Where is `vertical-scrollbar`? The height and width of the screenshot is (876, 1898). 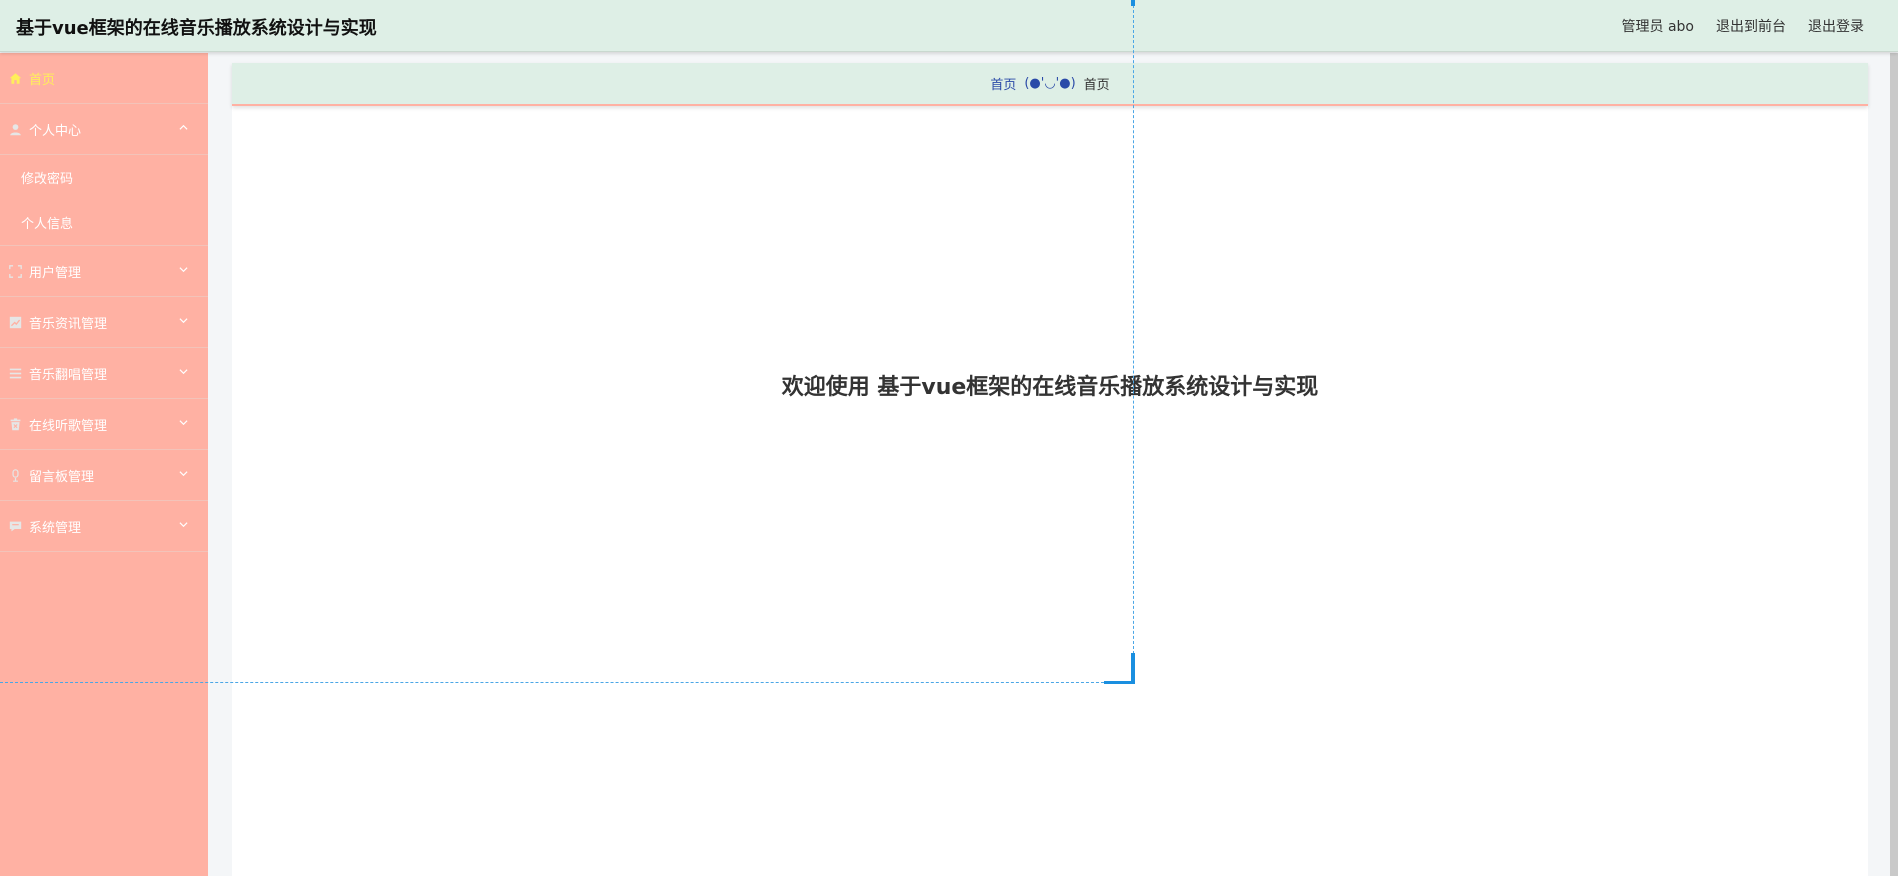
vertical-scrollbar is located at coordinates (1894, 464).